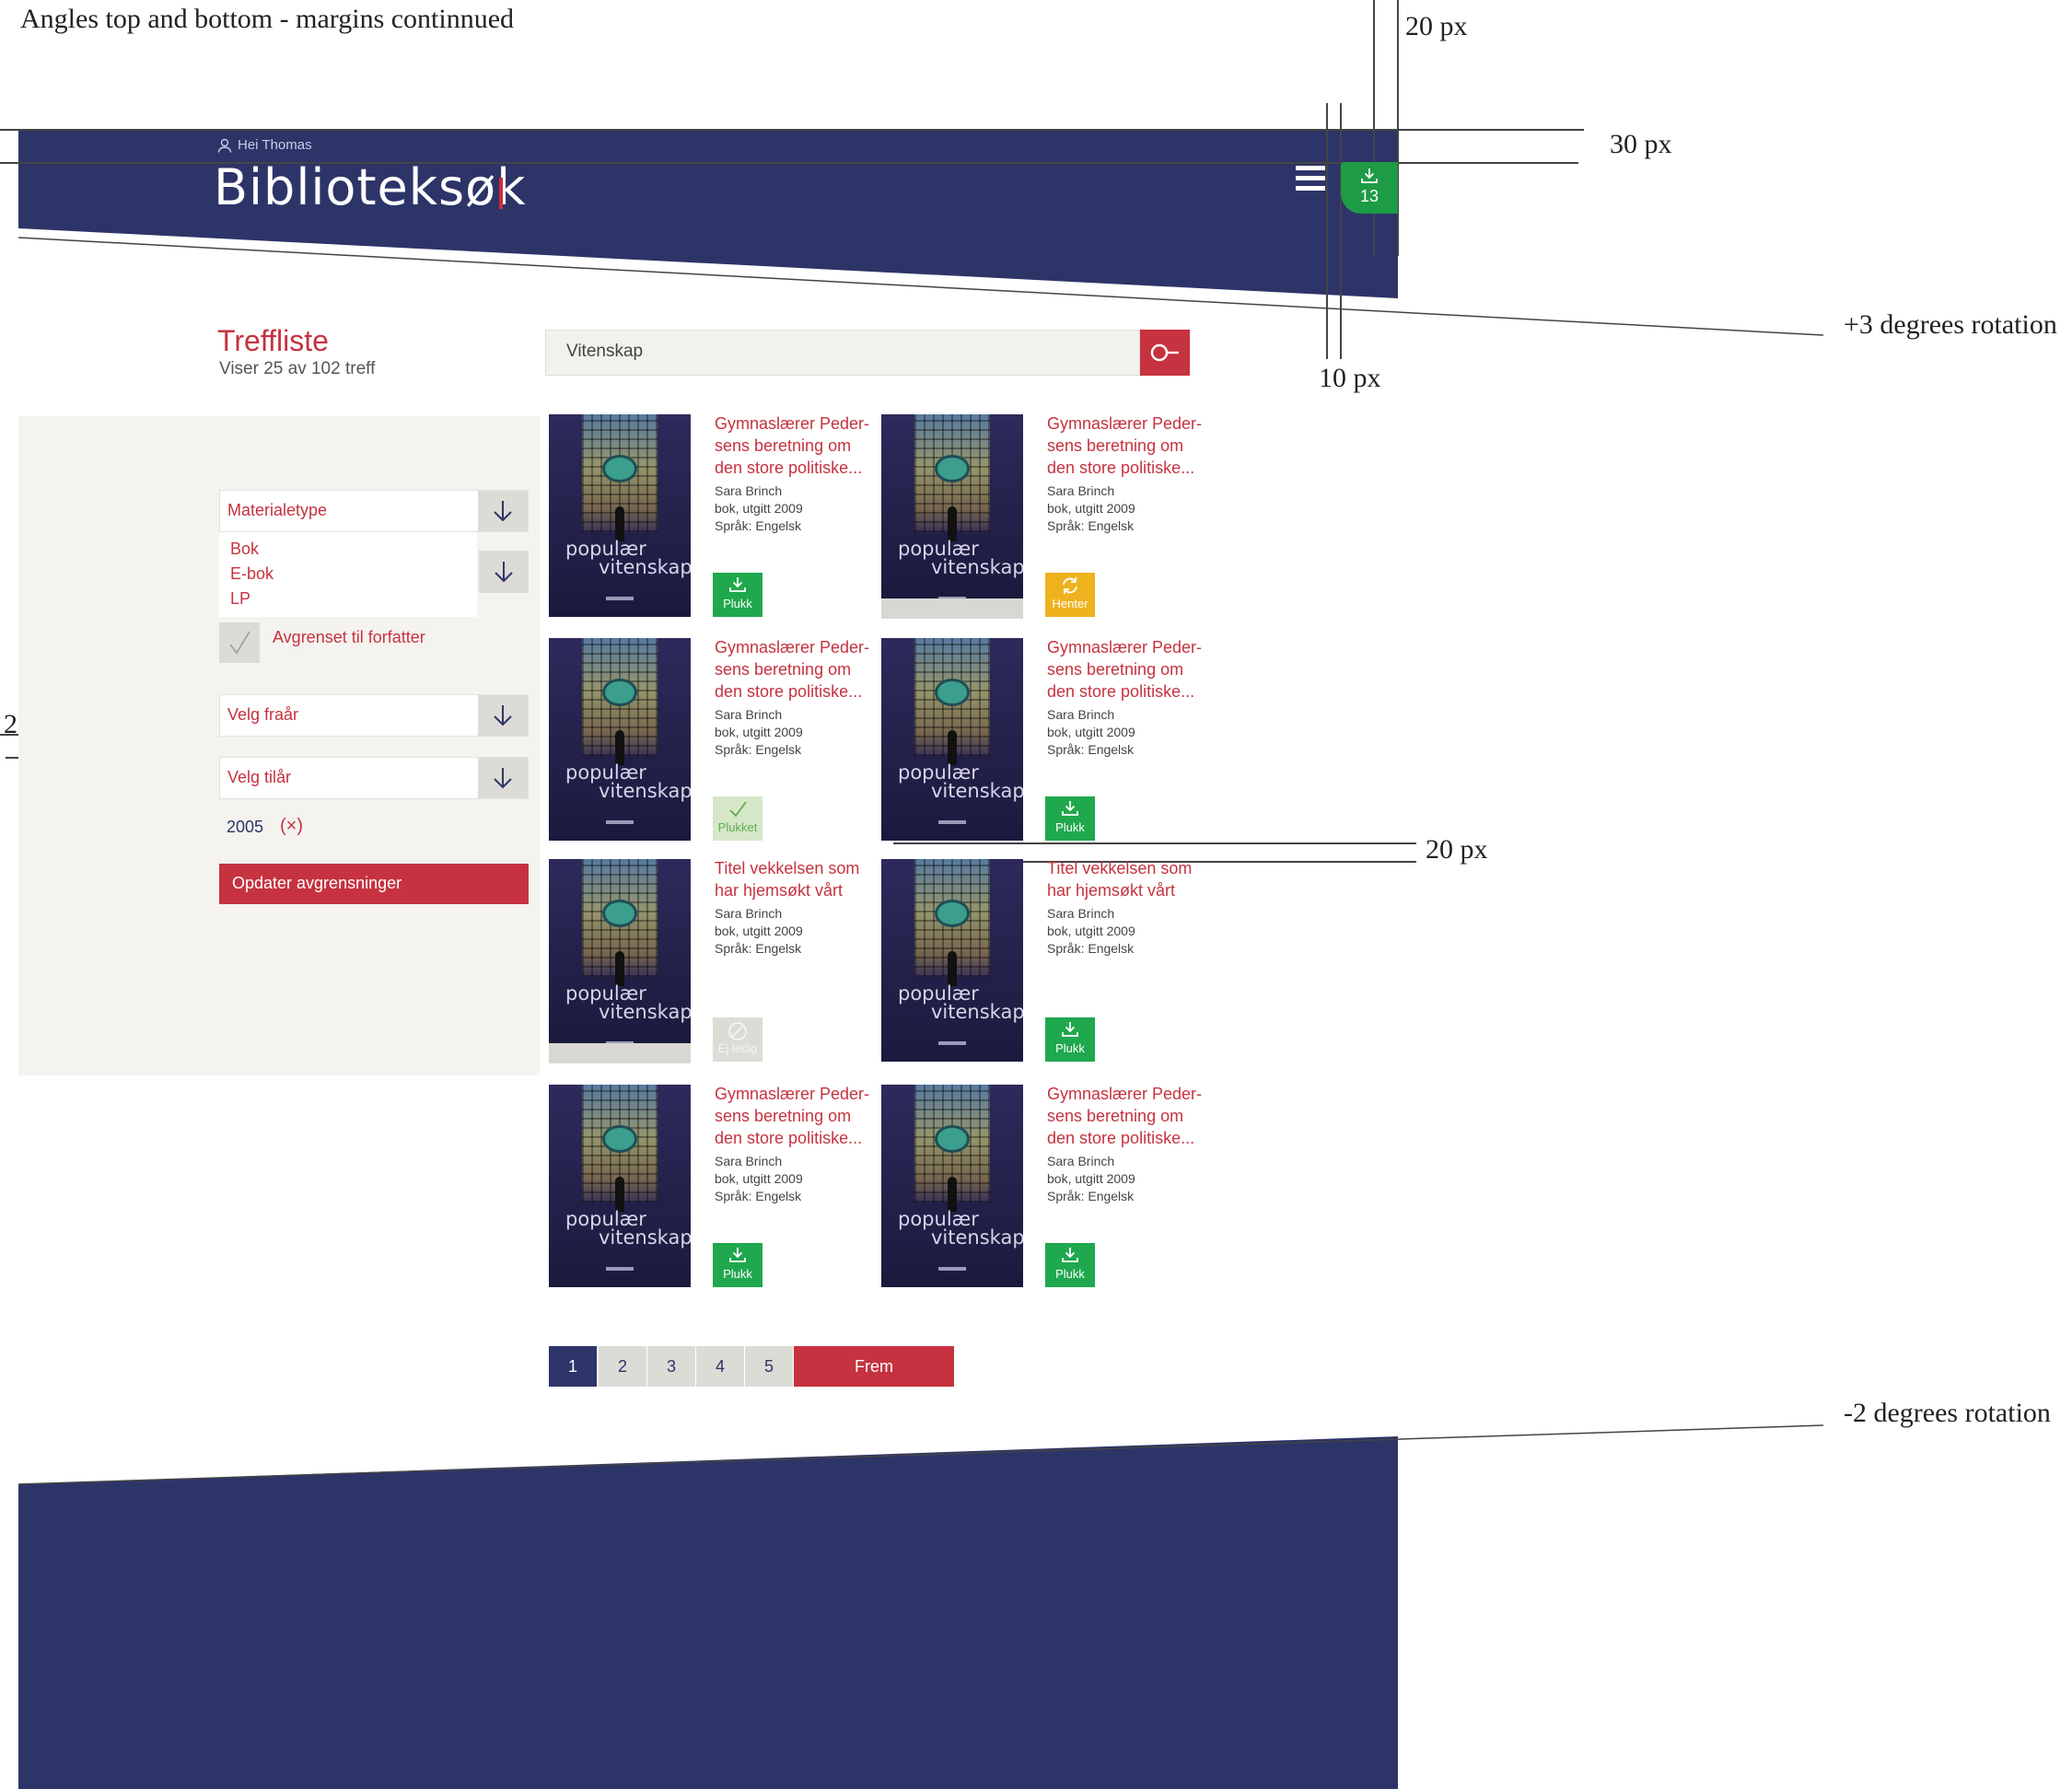  What do you see at coordinates (1327, 231) in the screenshot?
I see `guide-line` at bounding box center [1327, 231].